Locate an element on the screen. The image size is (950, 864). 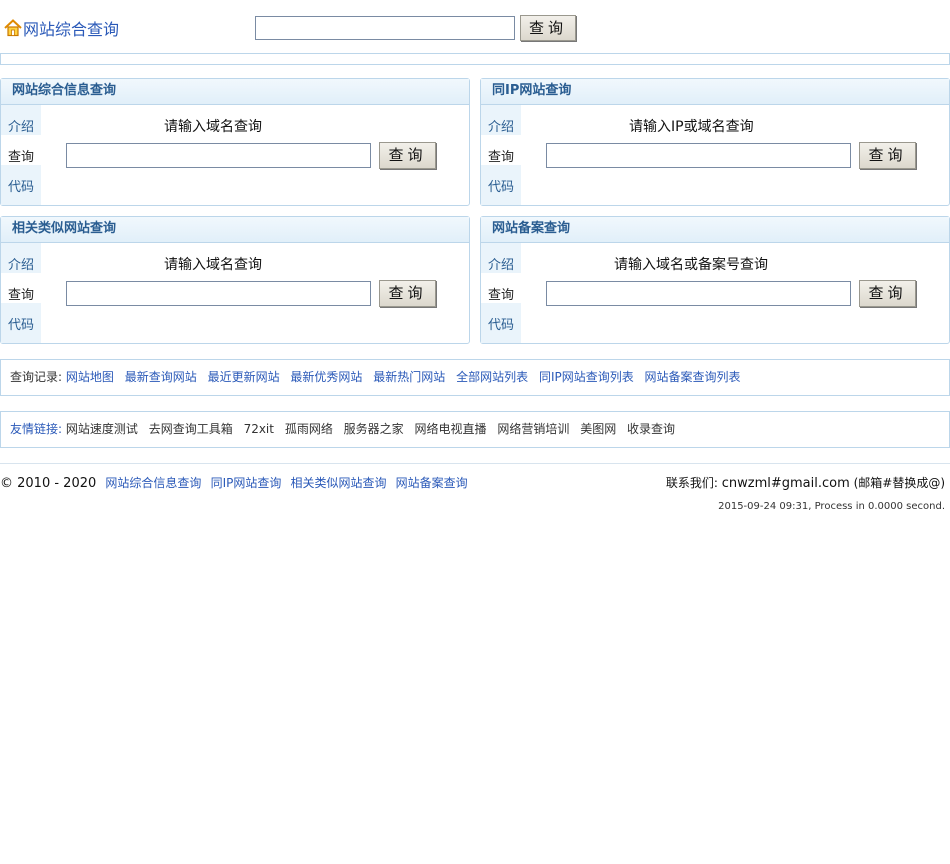
contact-label: 联系我们: is located at coordinates (691, 483).